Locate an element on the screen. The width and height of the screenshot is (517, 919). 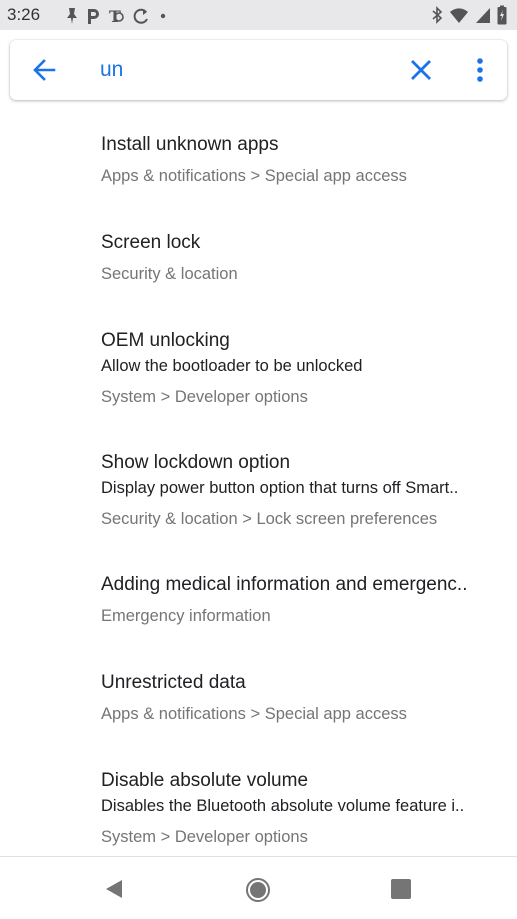
arrow-back-icon is located at coordinates (44, 70).